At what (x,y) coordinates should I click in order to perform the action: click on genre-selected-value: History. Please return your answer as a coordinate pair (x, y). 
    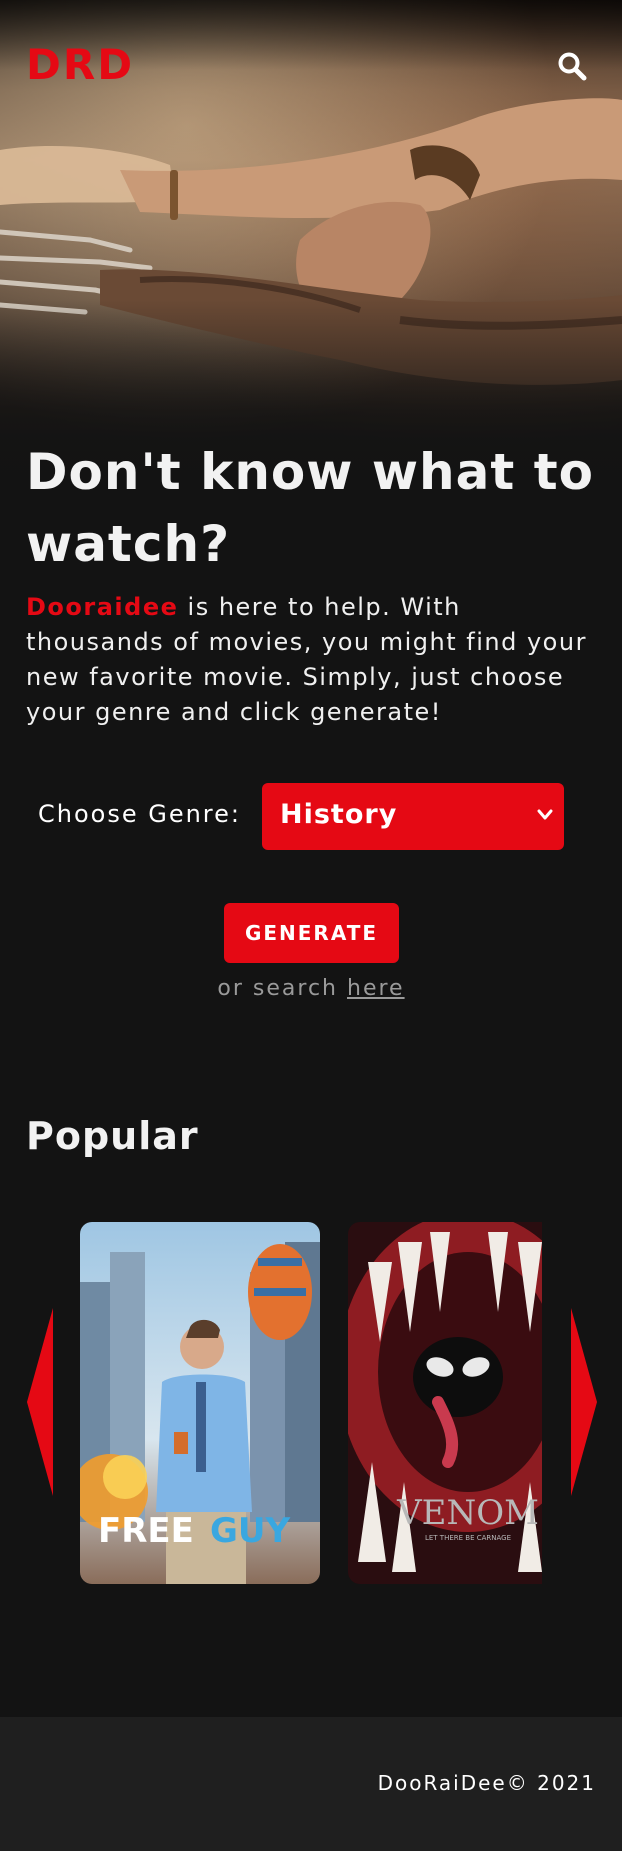
    Looking at the image, I should click on (339, 814).